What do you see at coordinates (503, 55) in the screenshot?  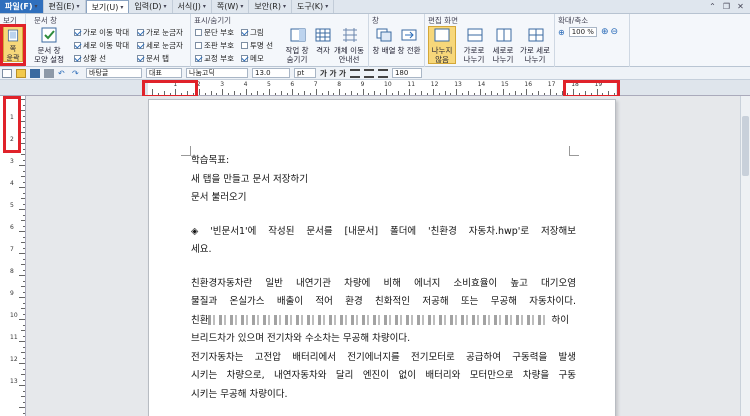 I see `split-vertical-label: 세로로 나누기` at bounding box center [503, 55].